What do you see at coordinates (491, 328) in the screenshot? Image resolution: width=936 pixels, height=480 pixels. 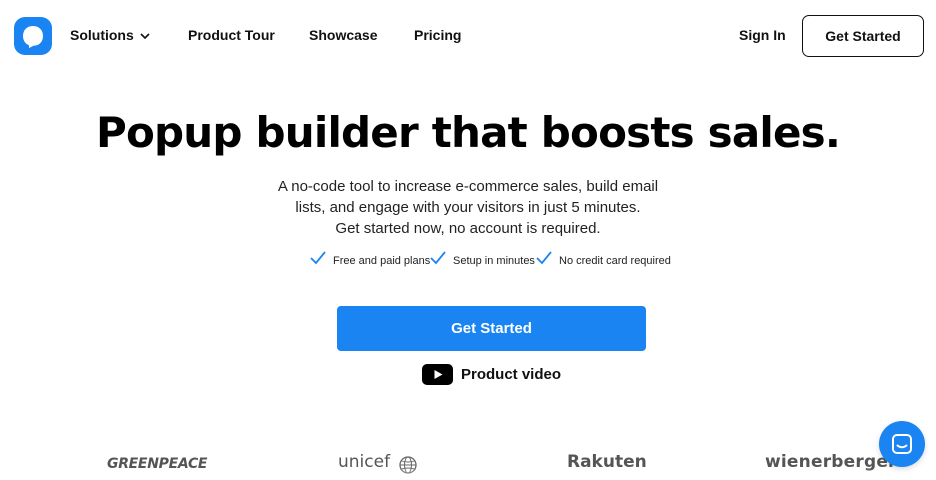 I see `hero-get-started-button: Get Started` at bounding box center [491, 328].